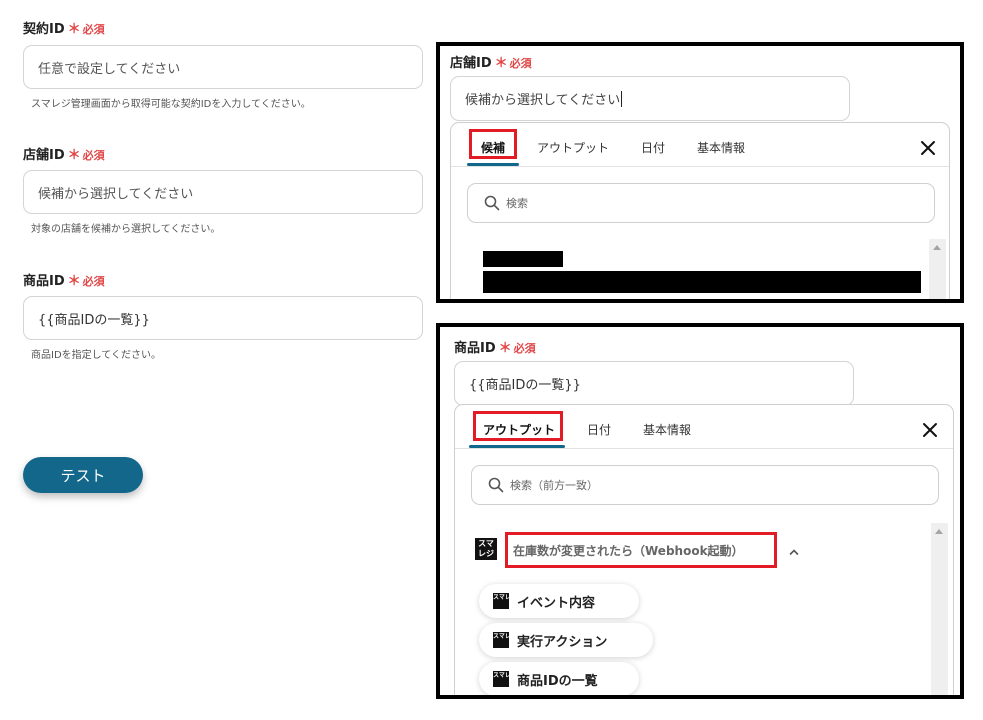 The image size is (983, 720). I want to click on output-item-product-ids: スマレジ 商品IDの一覧, so click(559, 678).